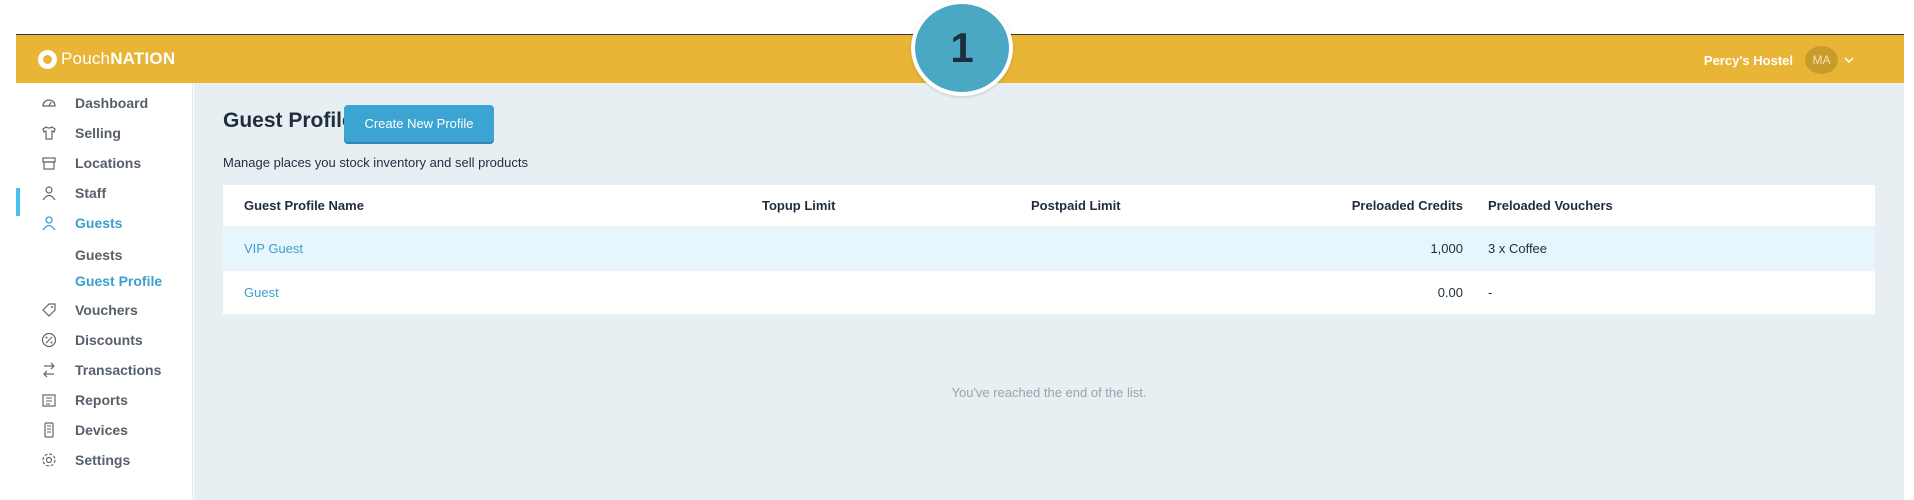 Image resolution: width=1914 pixels, height=500 pixels. Describe the element at coordinates (1076, 205) in the screenshot. I see `column-header-postpaid: Postpaid Limit` at that location.